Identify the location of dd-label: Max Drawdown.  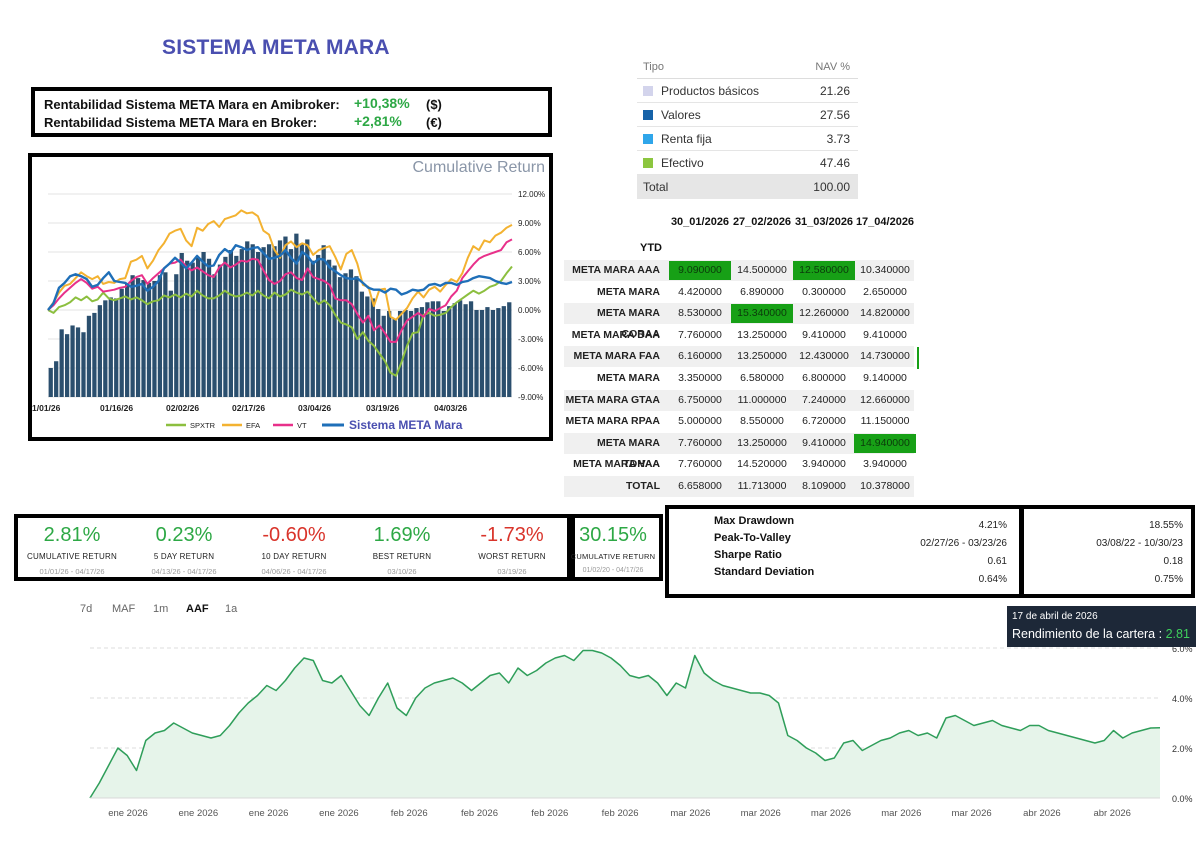
(754, 521).